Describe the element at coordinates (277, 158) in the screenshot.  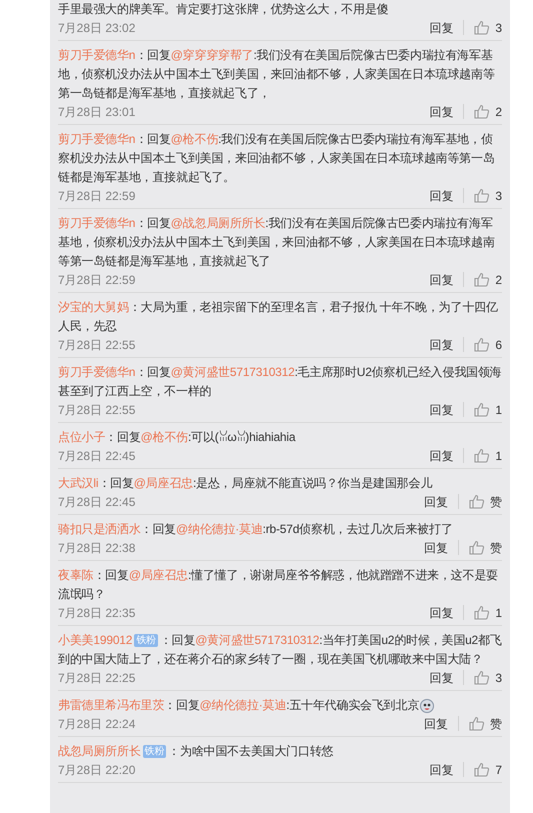
I see `comment-text: 剪刀手爱德华n：回复@枪不伤:我们没有在美国后院像古巴委内瑞拉有海军基地，侦察机没办法从中国本土飞到美国，来回油都不够，人家美国在日本琉球越南等第一岛链都是海军基地，直接就起飞了。` at that location.